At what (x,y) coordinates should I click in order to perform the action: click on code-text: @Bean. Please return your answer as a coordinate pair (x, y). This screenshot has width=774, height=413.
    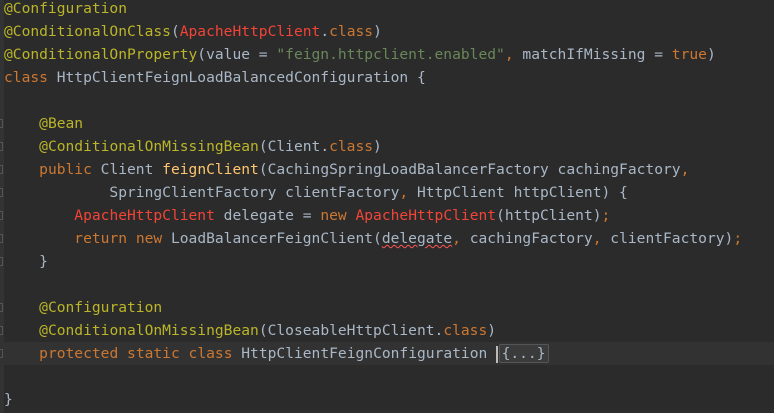
    Looking at the image, I should click on (43, 123).